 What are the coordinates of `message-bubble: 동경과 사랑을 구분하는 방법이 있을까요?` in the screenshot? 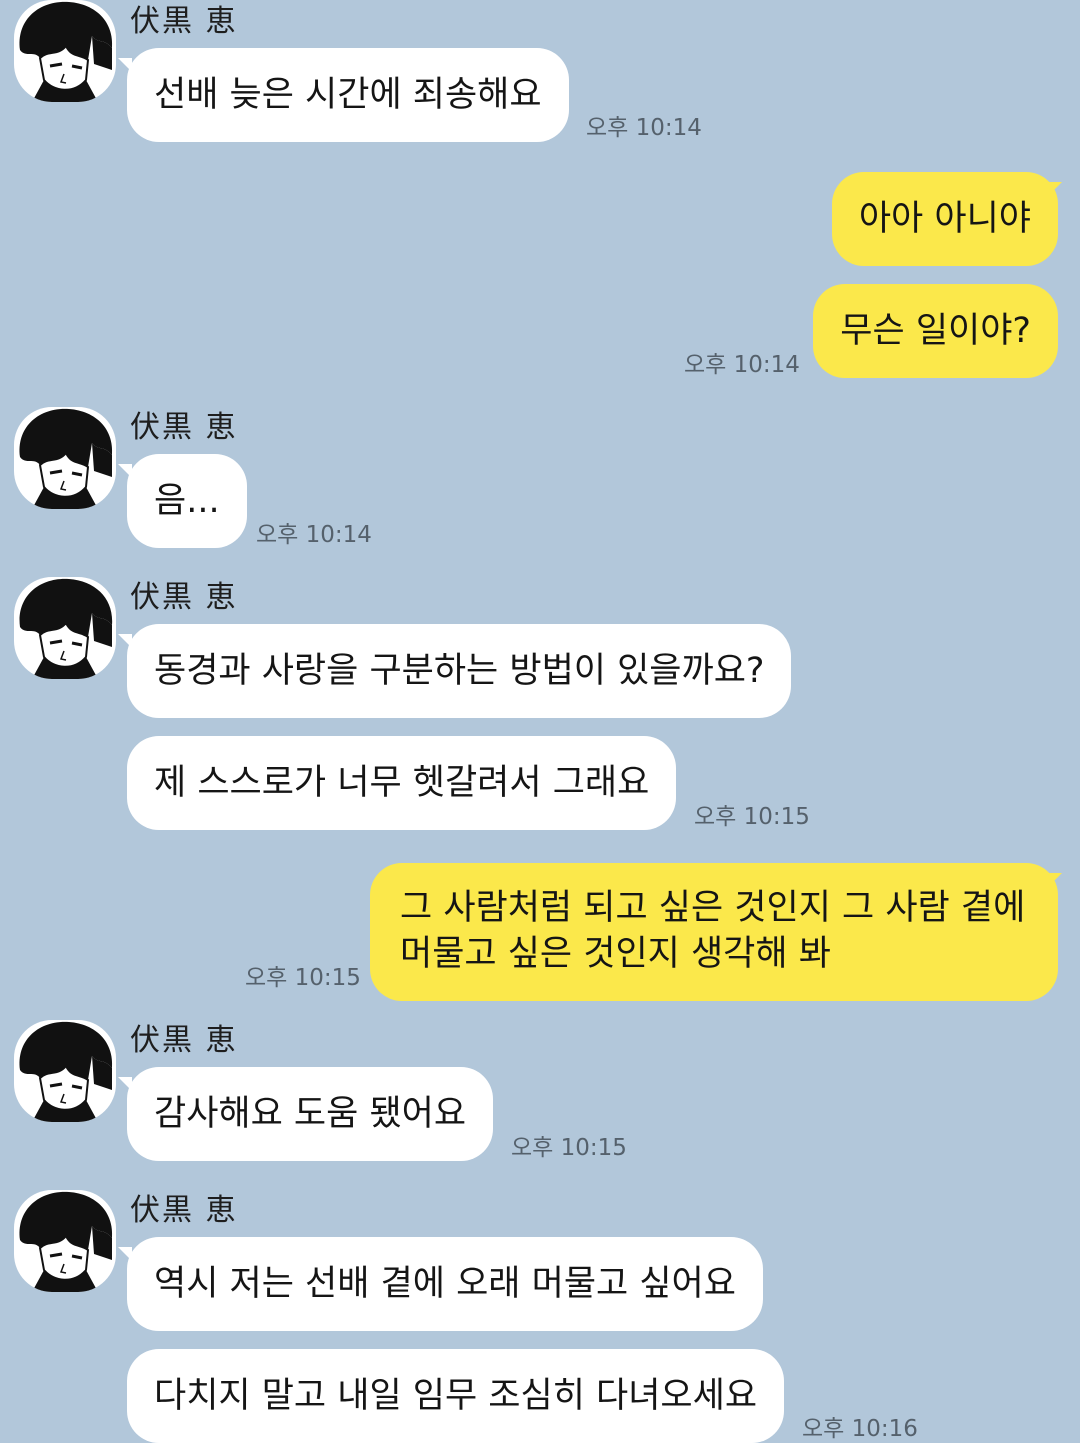 It's located at (459, 671).